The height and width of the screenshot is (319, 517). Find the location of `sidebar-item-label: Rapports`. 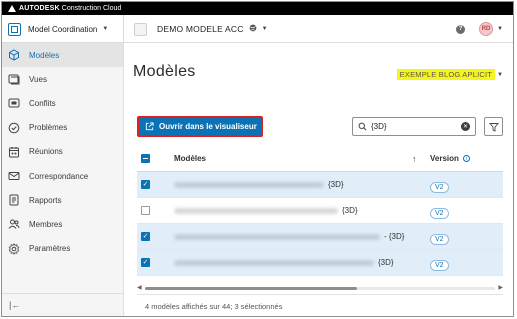

sidebar-item-label: Rapports is located at coordinates (45, 200).